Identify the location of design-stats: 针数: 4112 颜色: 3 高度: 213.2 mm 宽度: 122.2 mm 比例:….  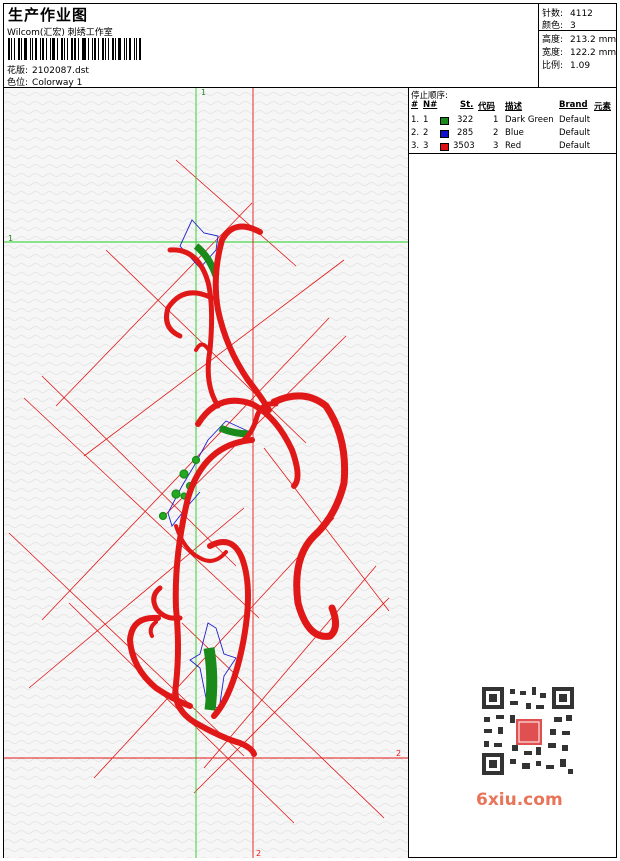
(577, 46).